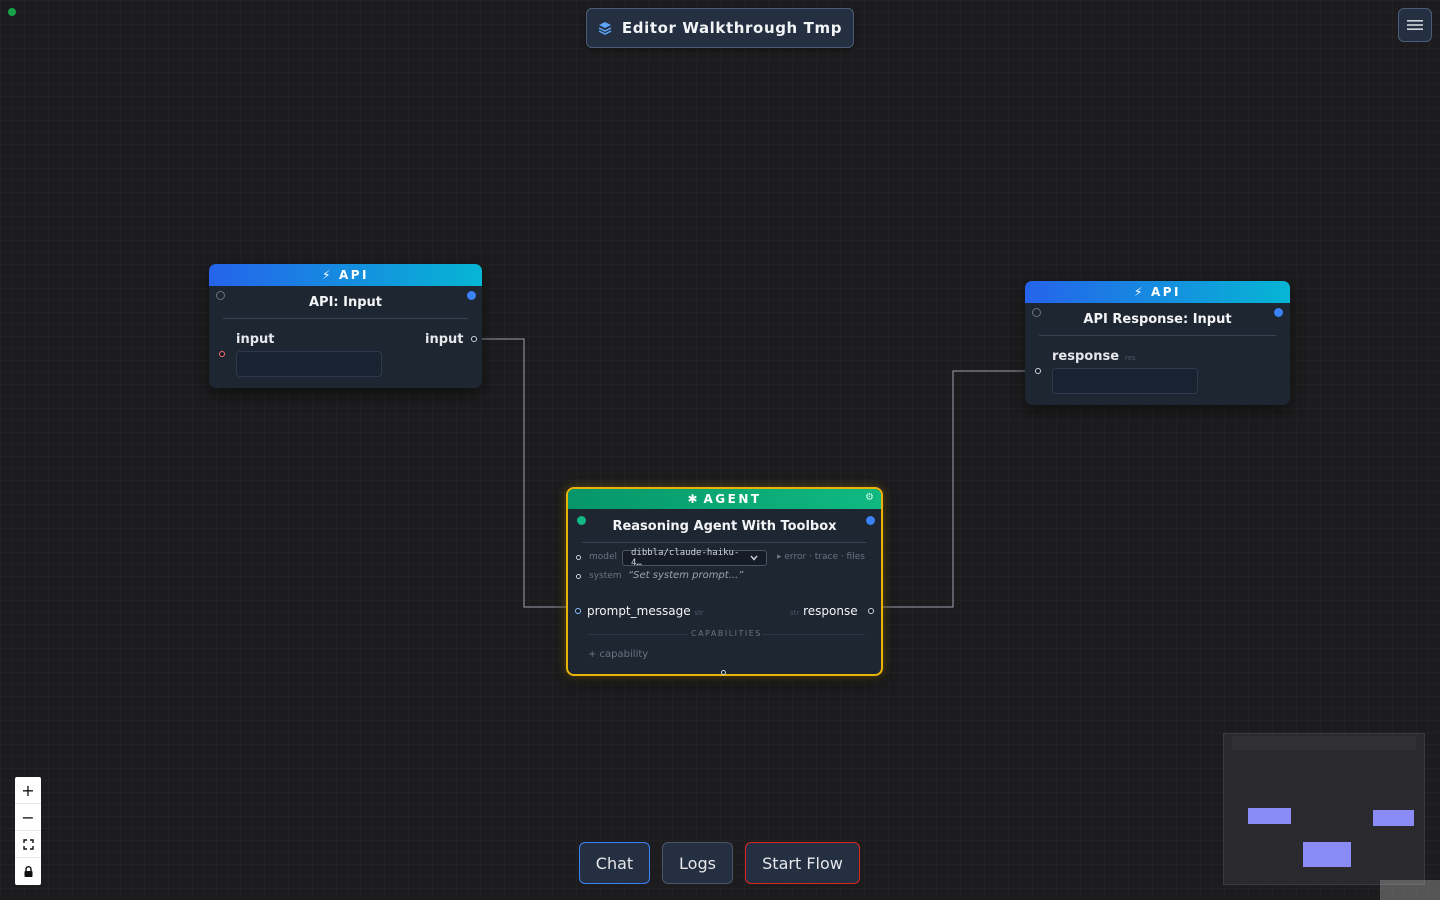 The image size is (1440, 900). What do you see at coordinates (255, 339) in the screenshot?
I see `input-field-label: input` at bounding box center [255, 339].